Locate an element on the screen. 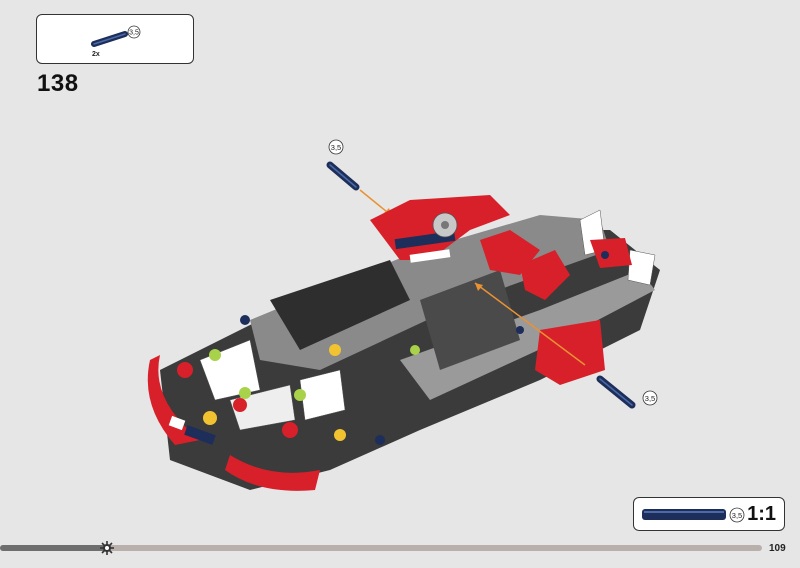 The height and width of the screenshot is (568, 800). progress-fill is located at coordinates (53, 548).